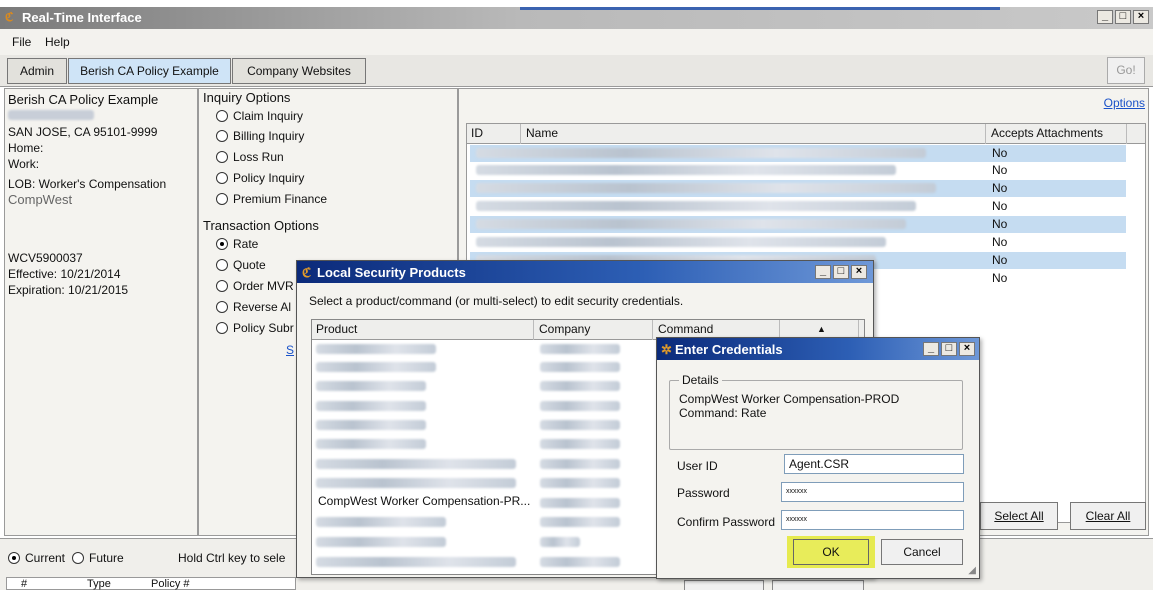 This screenshot has width=1153, height=590. Describe the element at coordinates (260, 136) in the screenshot. I see `option-billing-inquiry: Billing Inquiry` at that location.